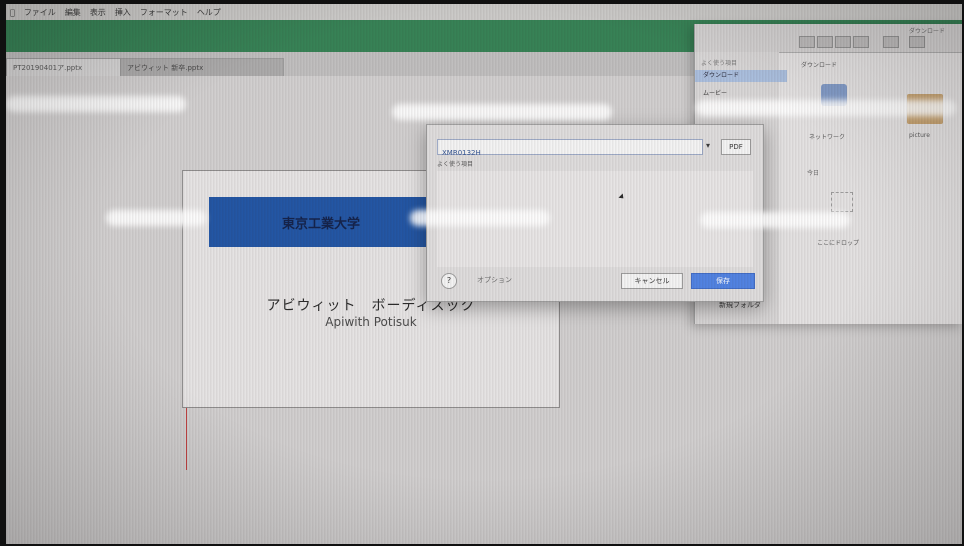 The width and height of the screenshot is (964, 546). What do you see at coordinates (736, 147) in the screenshot?
I see `format-button: PDF` at bounding box center [736, 147].